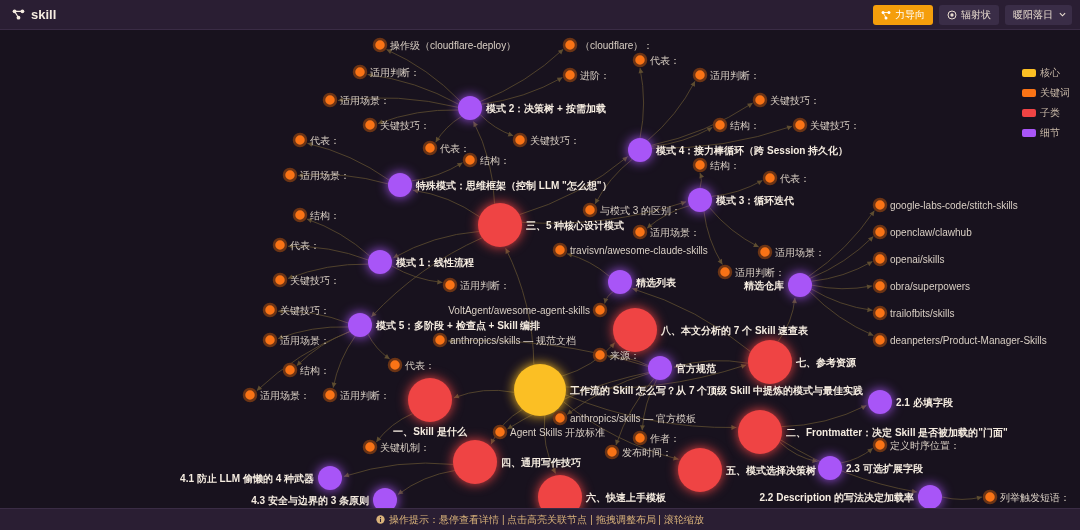 Image resolution: width=1080 pixels, height=530 pixels. What do you see at coordinates (752, 150) in the screenshot?
I see `node-label: 模式 4：接力棒循环（跨 Session 持久化）` at bounding box center [752, 150].